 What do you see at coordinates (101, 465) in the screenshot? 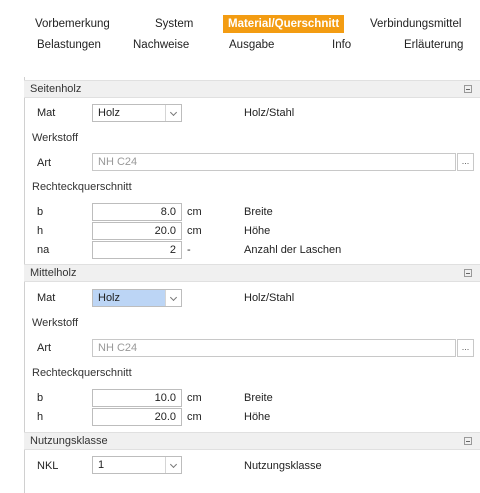
I see `nkl-value: 1` at bounding box center [101, 465].